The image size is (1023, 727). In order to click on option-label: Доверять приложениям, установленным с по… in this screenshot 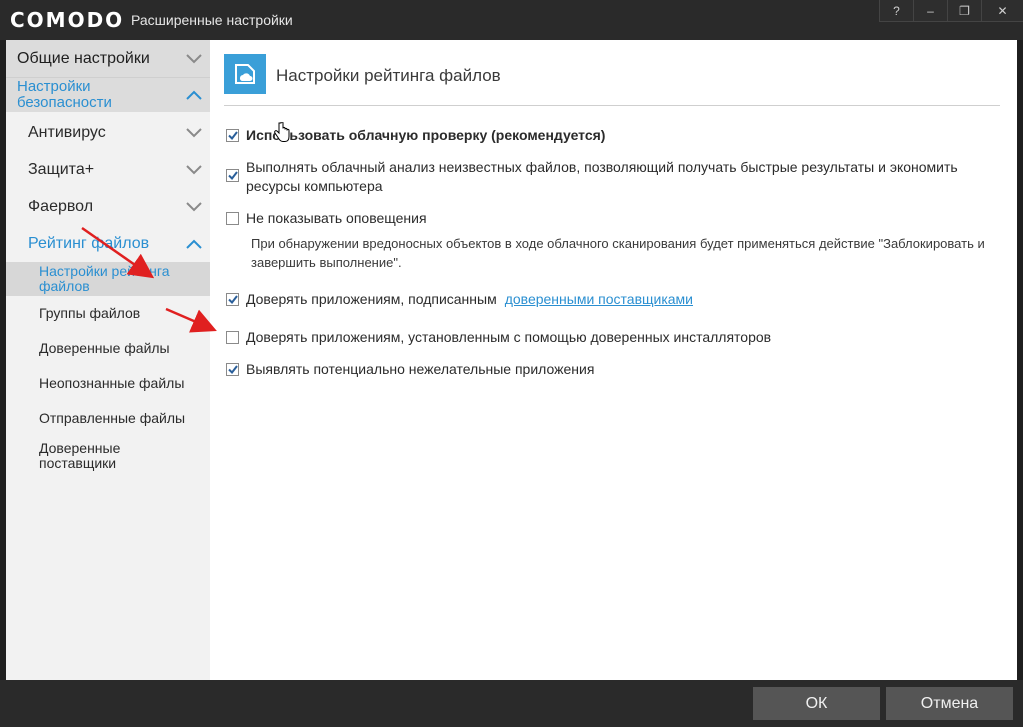, I will do `click(509, 337)`.